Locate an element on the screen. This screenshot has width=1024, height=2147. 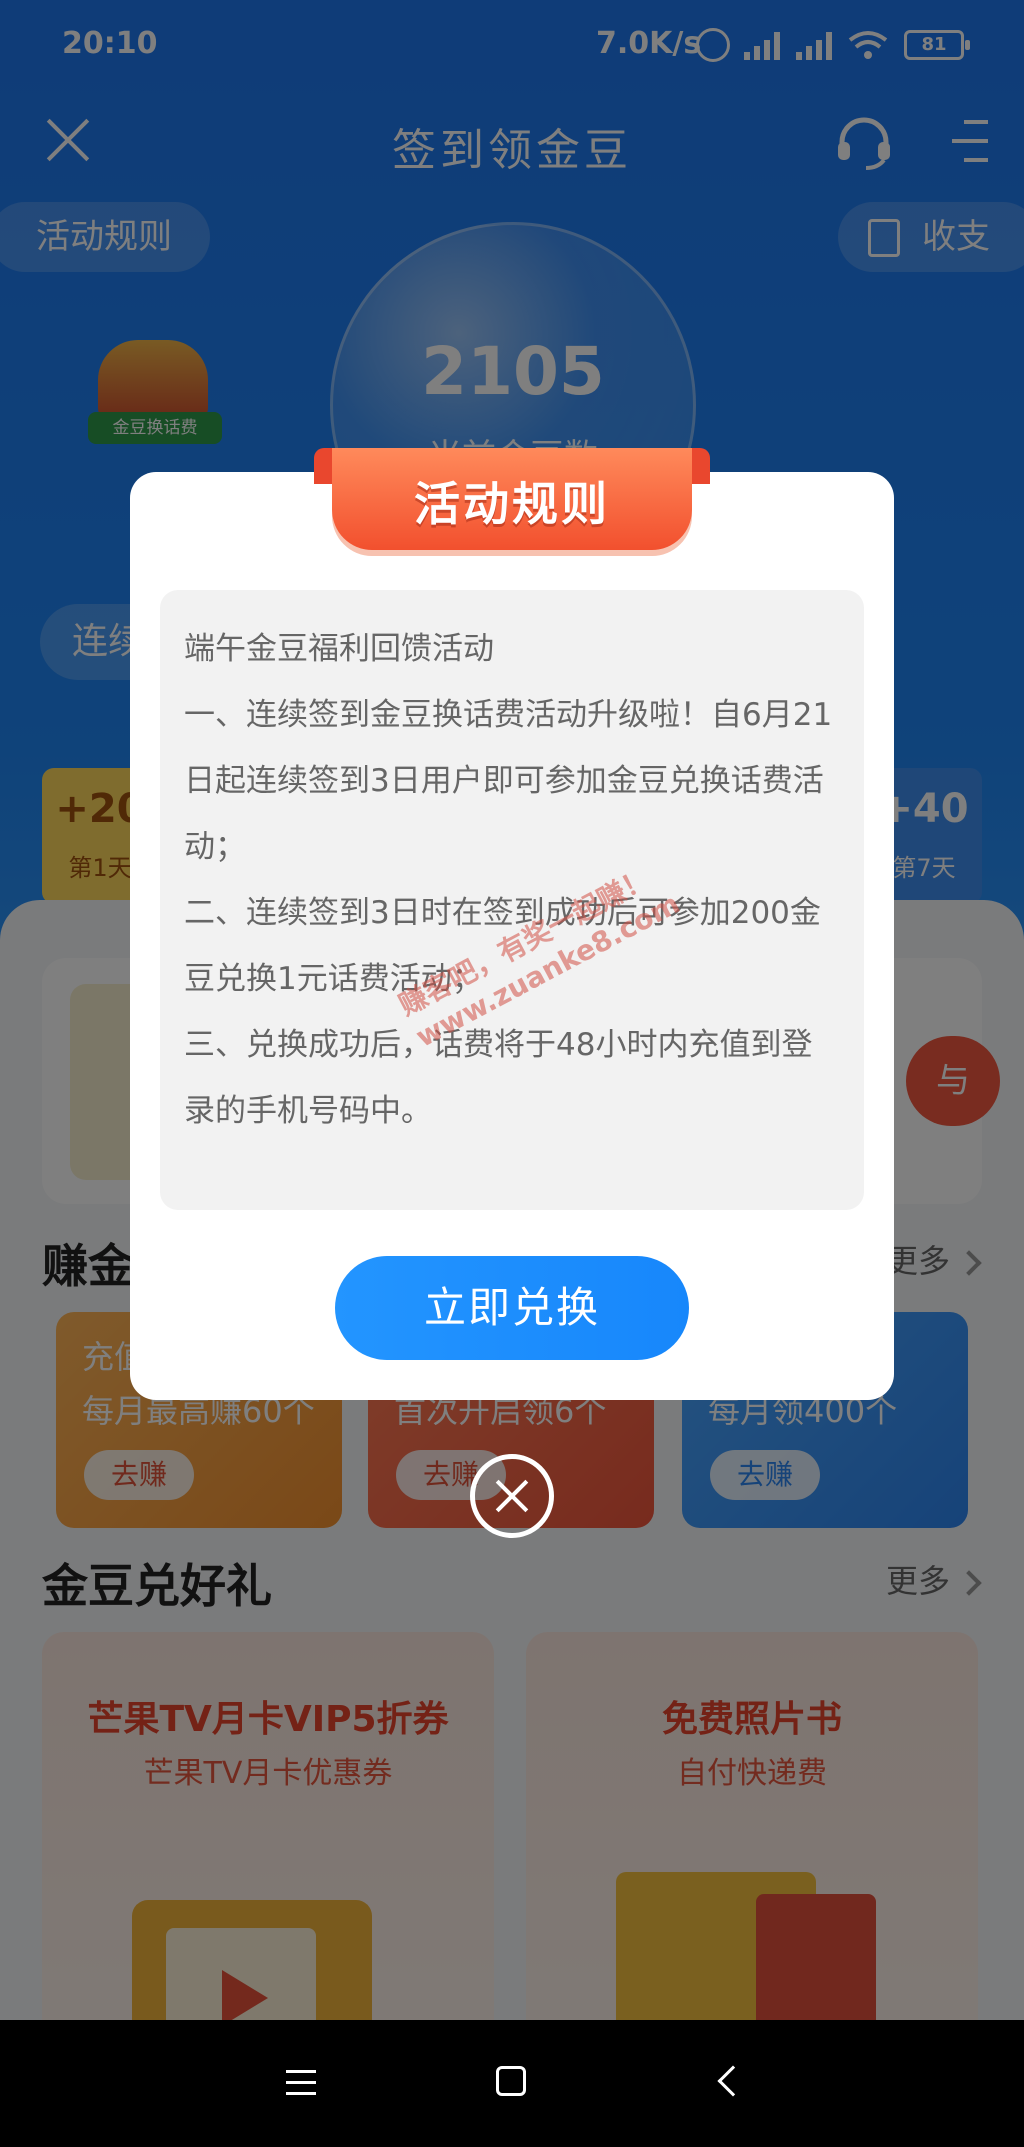
rules-heading: 端午金豆福利回馈活动 is located at coordinates (339, 649).